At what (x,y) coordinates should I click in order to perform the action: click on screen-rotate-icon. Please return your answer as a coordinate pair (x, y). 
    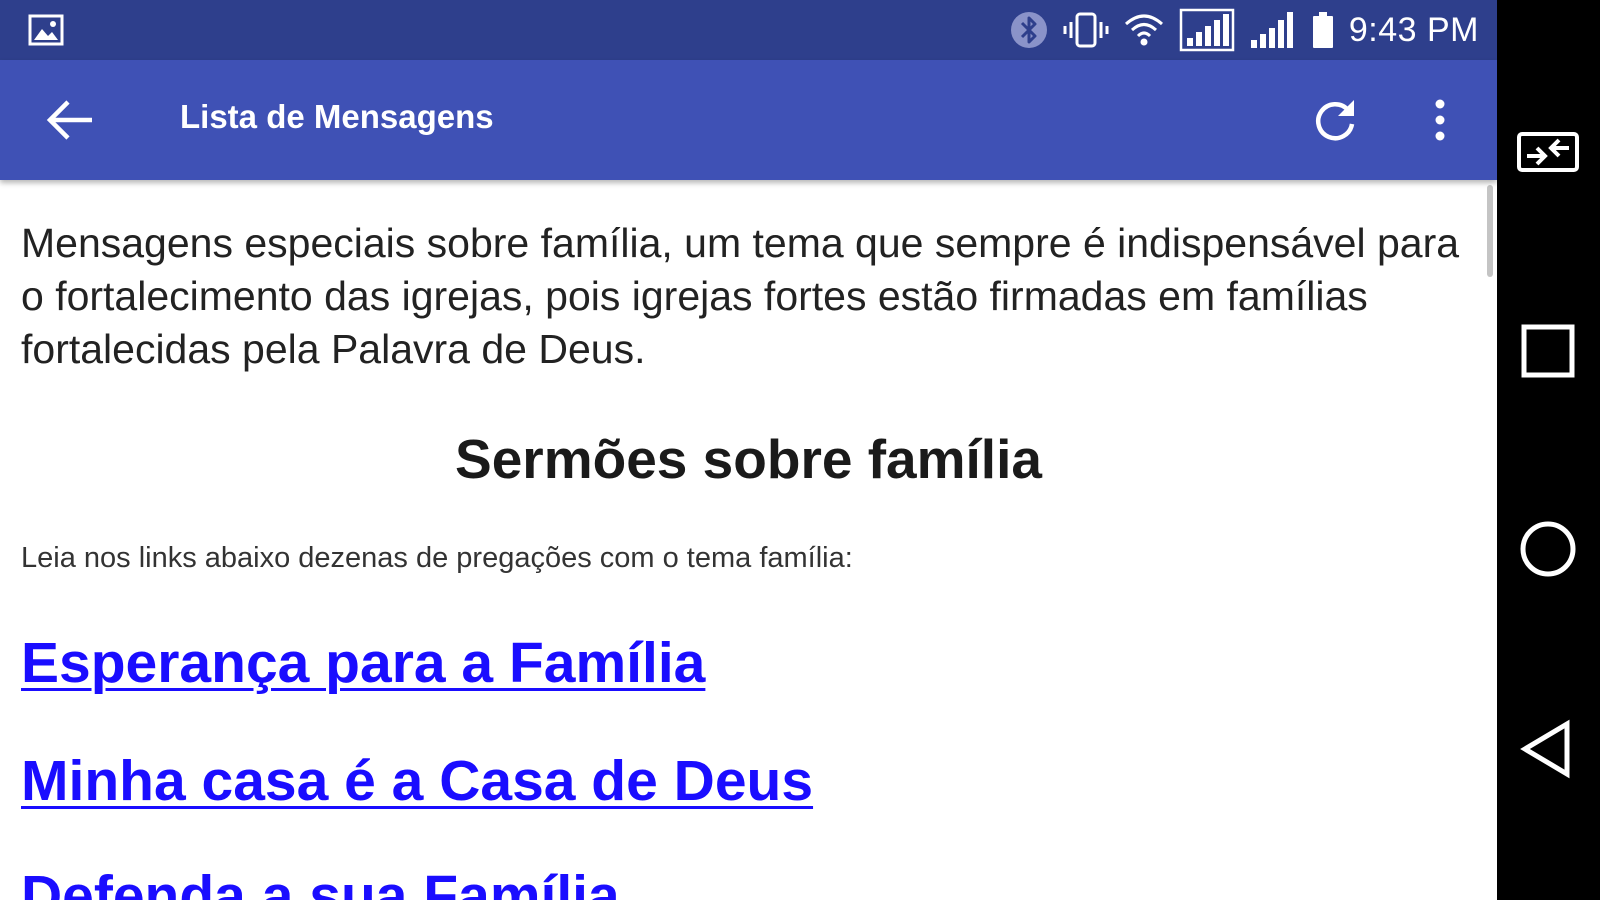
    Looking at the image, I should click on (1548, 152).